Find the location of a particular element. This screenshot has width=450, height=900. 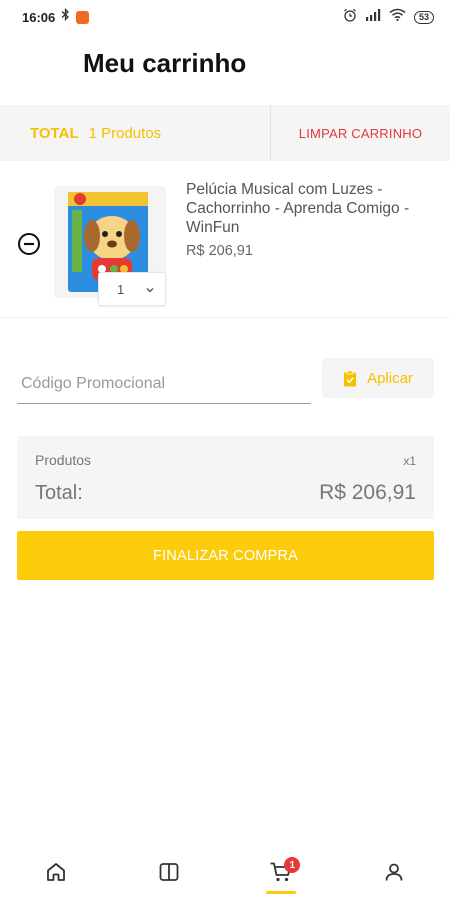

apply-promo-button: Aplicar is located at coordinates (378, 378).